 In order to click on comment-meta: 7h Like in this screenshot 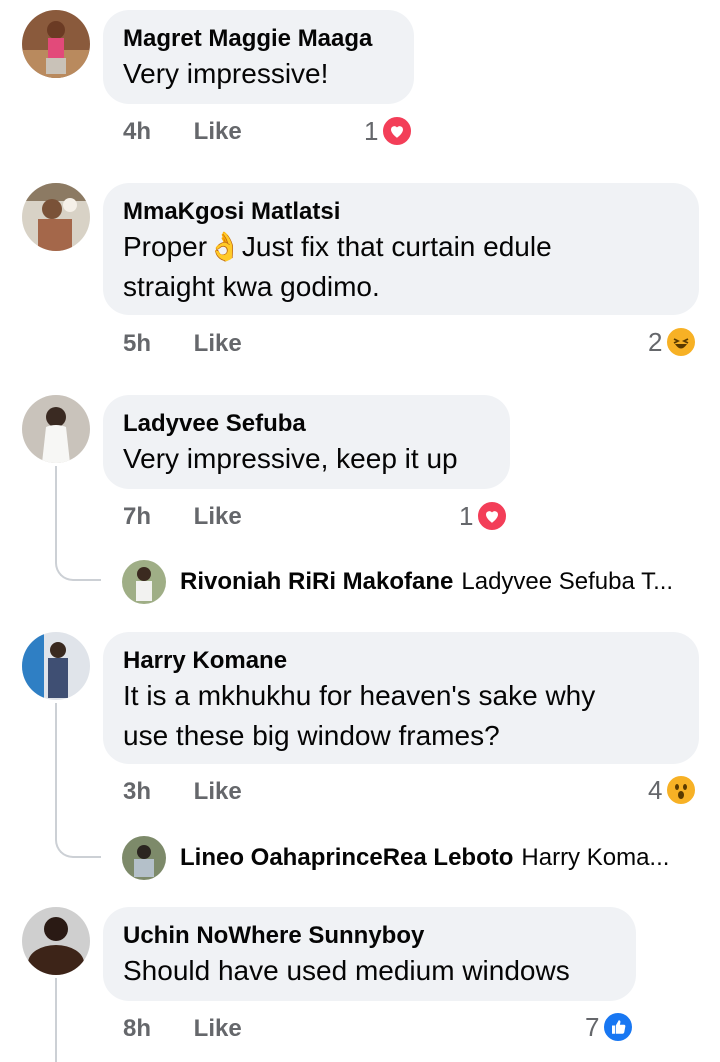, I will do `click(182, 517)`.